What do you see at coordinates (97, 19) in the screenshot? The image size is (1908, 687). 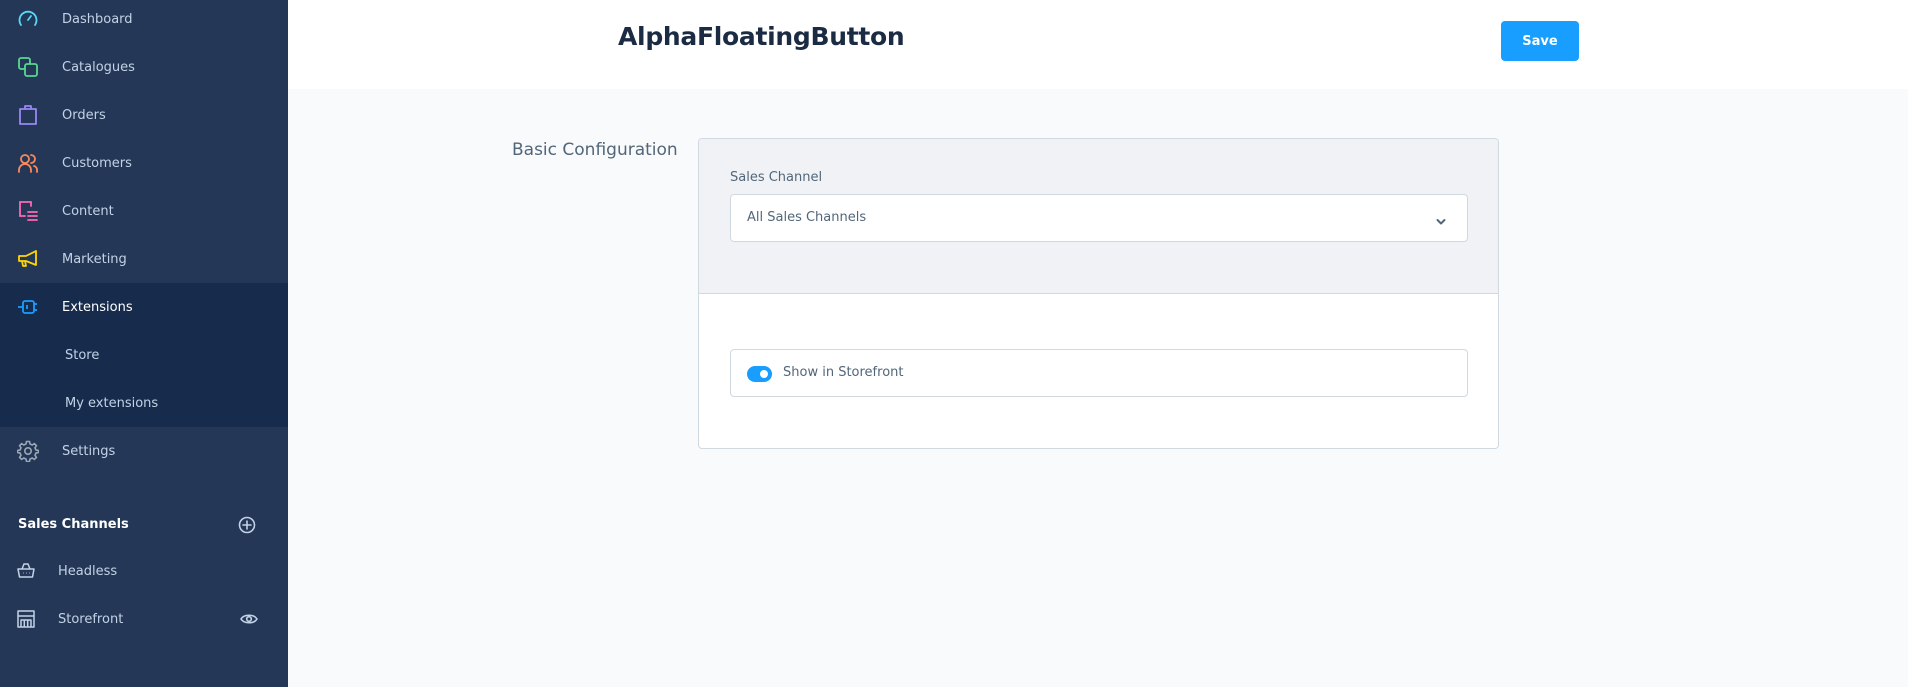 I see `sidebar-item-label: Dashboard` at bounding box center [97, 19].